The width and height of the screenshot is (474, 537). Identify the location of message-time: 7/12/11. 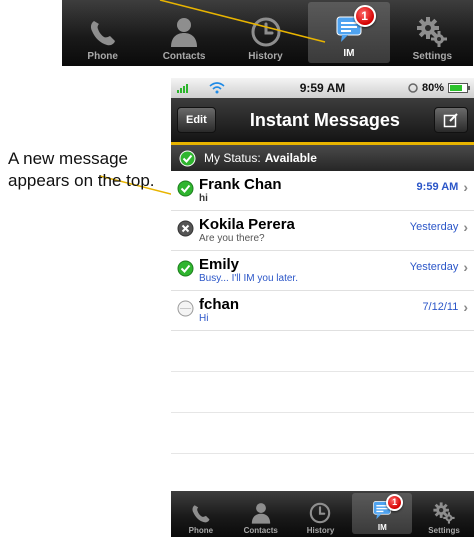
(440, 307).